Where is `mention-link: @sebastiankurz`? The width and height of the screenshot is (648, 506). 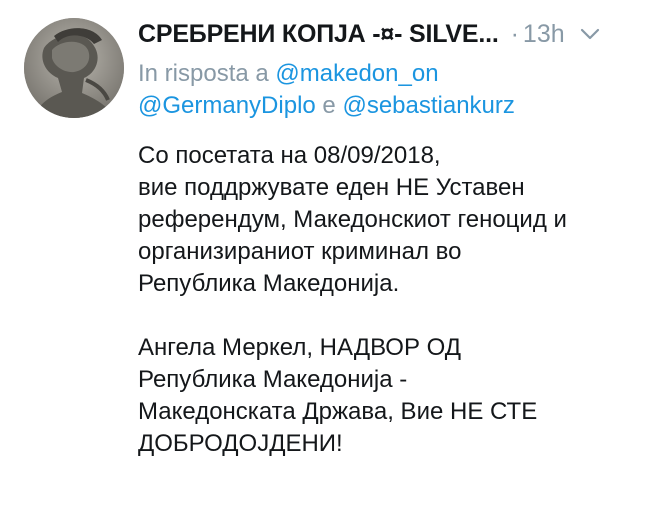 mention-link: @sebastiankurz is located at coordinates (428, 105).